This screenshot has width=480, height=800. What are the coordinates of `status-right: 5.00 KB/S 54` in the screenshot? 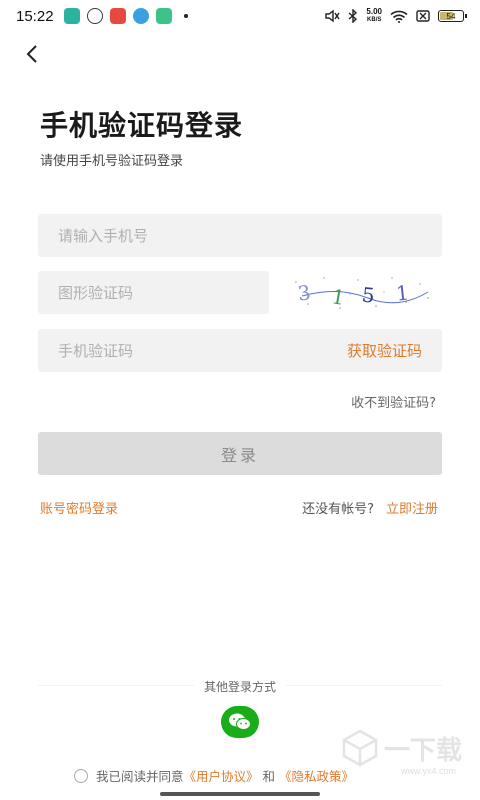 It's located at (395, 15).